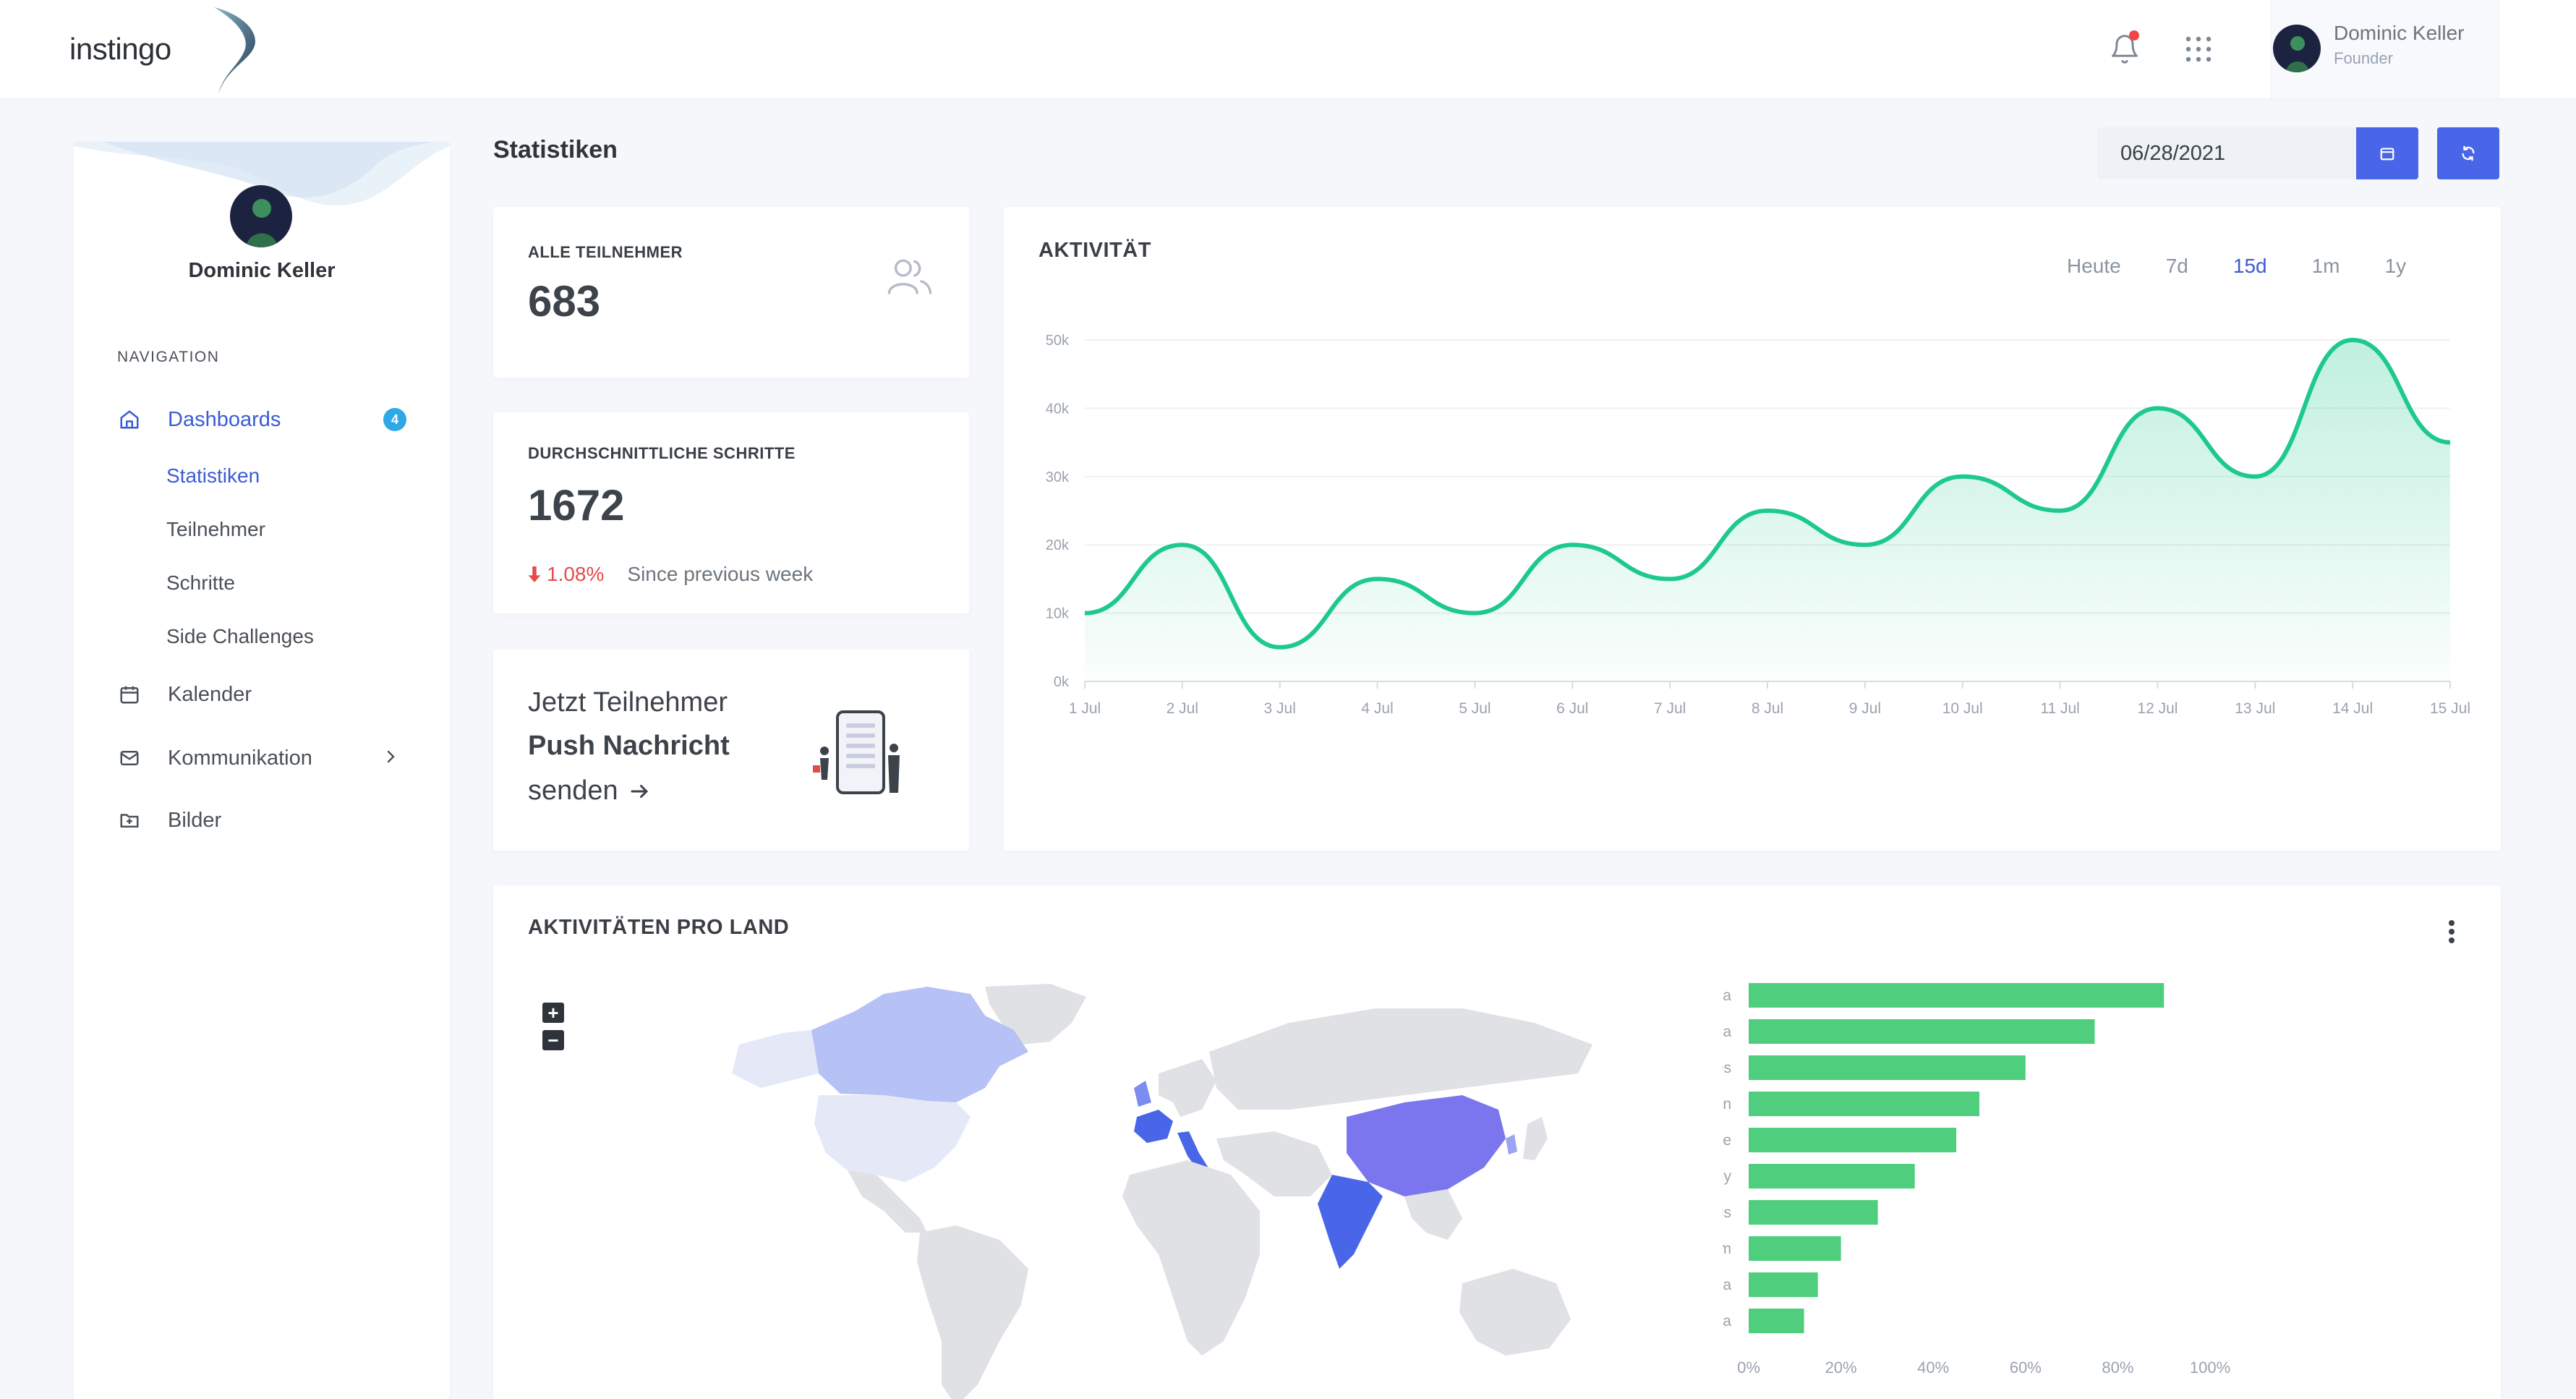  What do you see at coordinates (662, 453) in the screenshot?
I see `steps-label: DURCHSCHNITTLICHE SCHRITTE` at bounding box center [662, 453].